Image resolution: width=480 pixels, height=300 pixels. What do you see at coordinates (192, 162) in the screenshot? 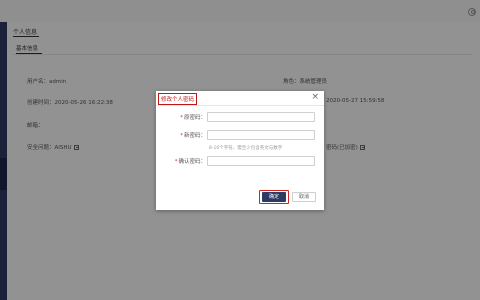
I see `confirm-password-label-text: 确认密码：` at bounding box center [192, 162].